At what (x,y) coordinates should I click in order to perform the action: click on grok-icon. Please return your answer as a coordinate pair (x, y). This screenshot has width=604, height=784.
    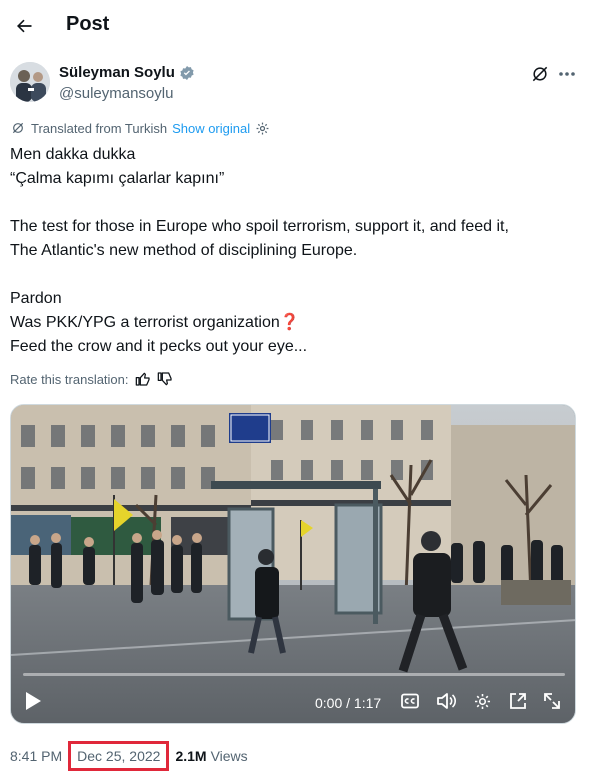
    Looking at the image, I should click on (540, 74).